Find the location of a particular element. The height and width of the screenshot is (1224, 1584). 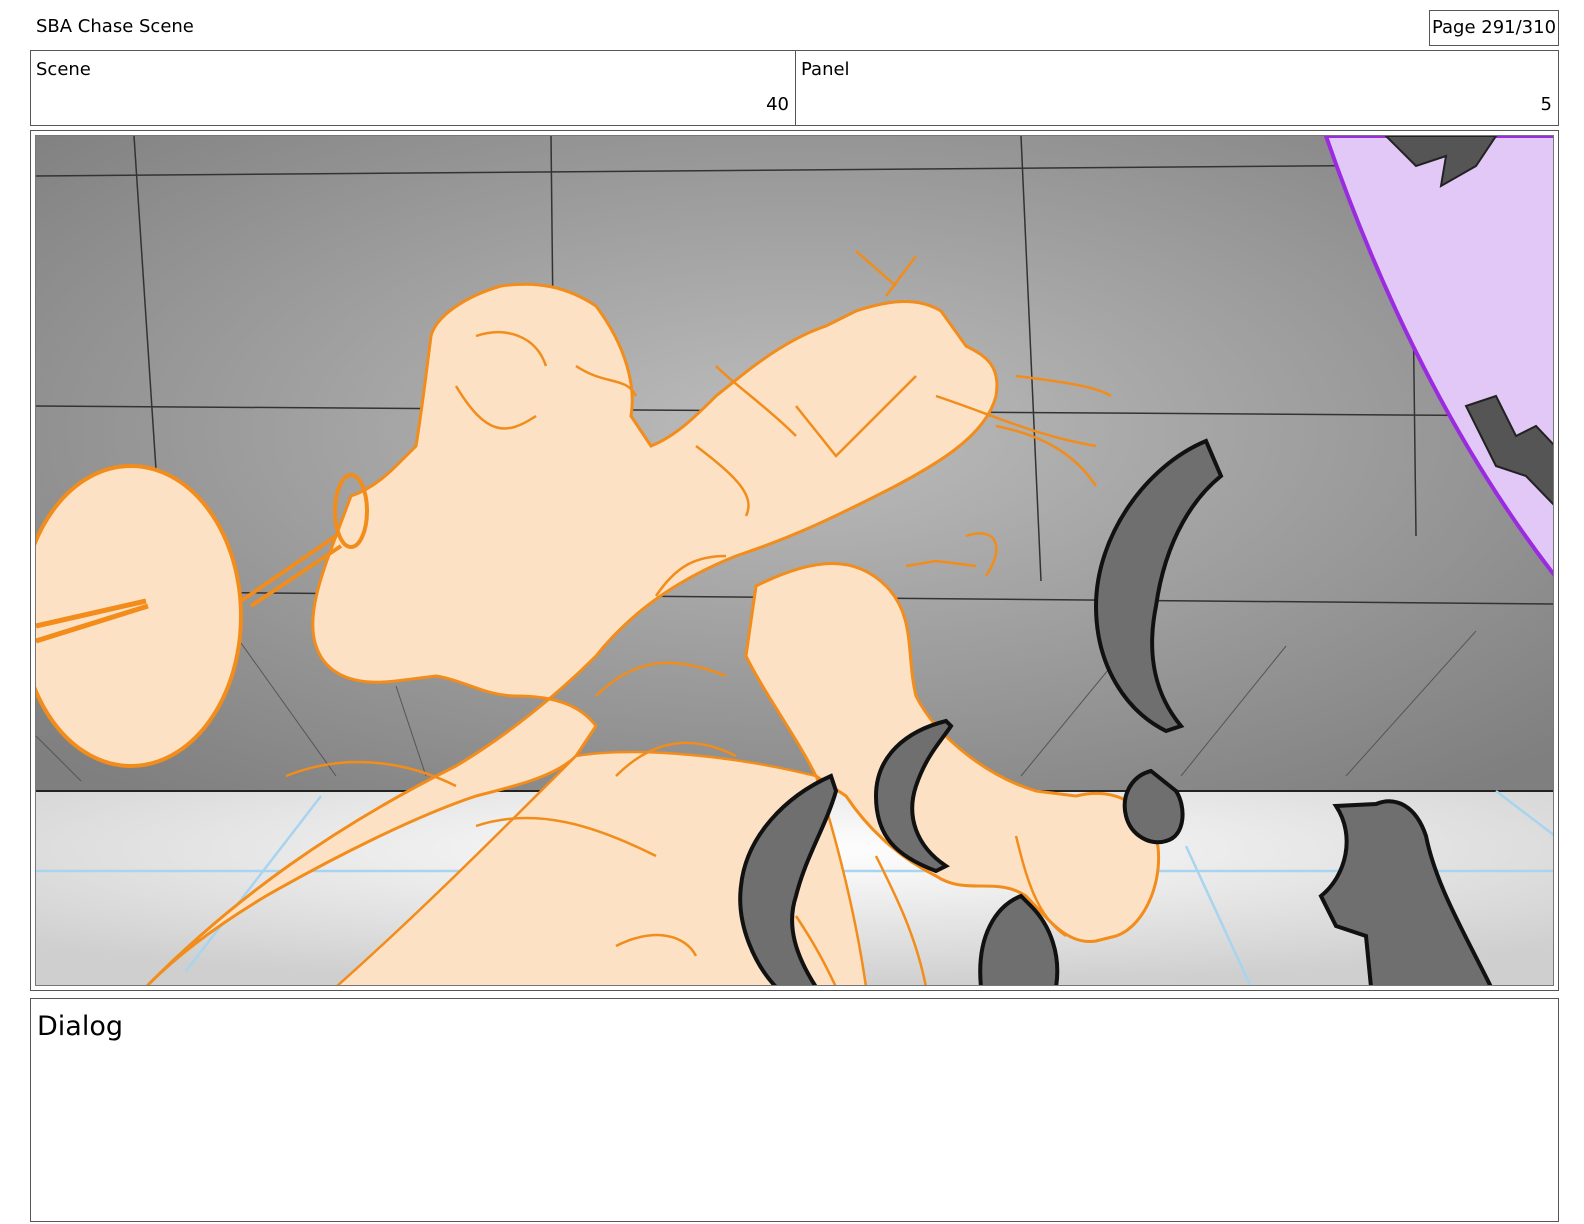

scene-label: Scene is located at coordinates (63, 69).